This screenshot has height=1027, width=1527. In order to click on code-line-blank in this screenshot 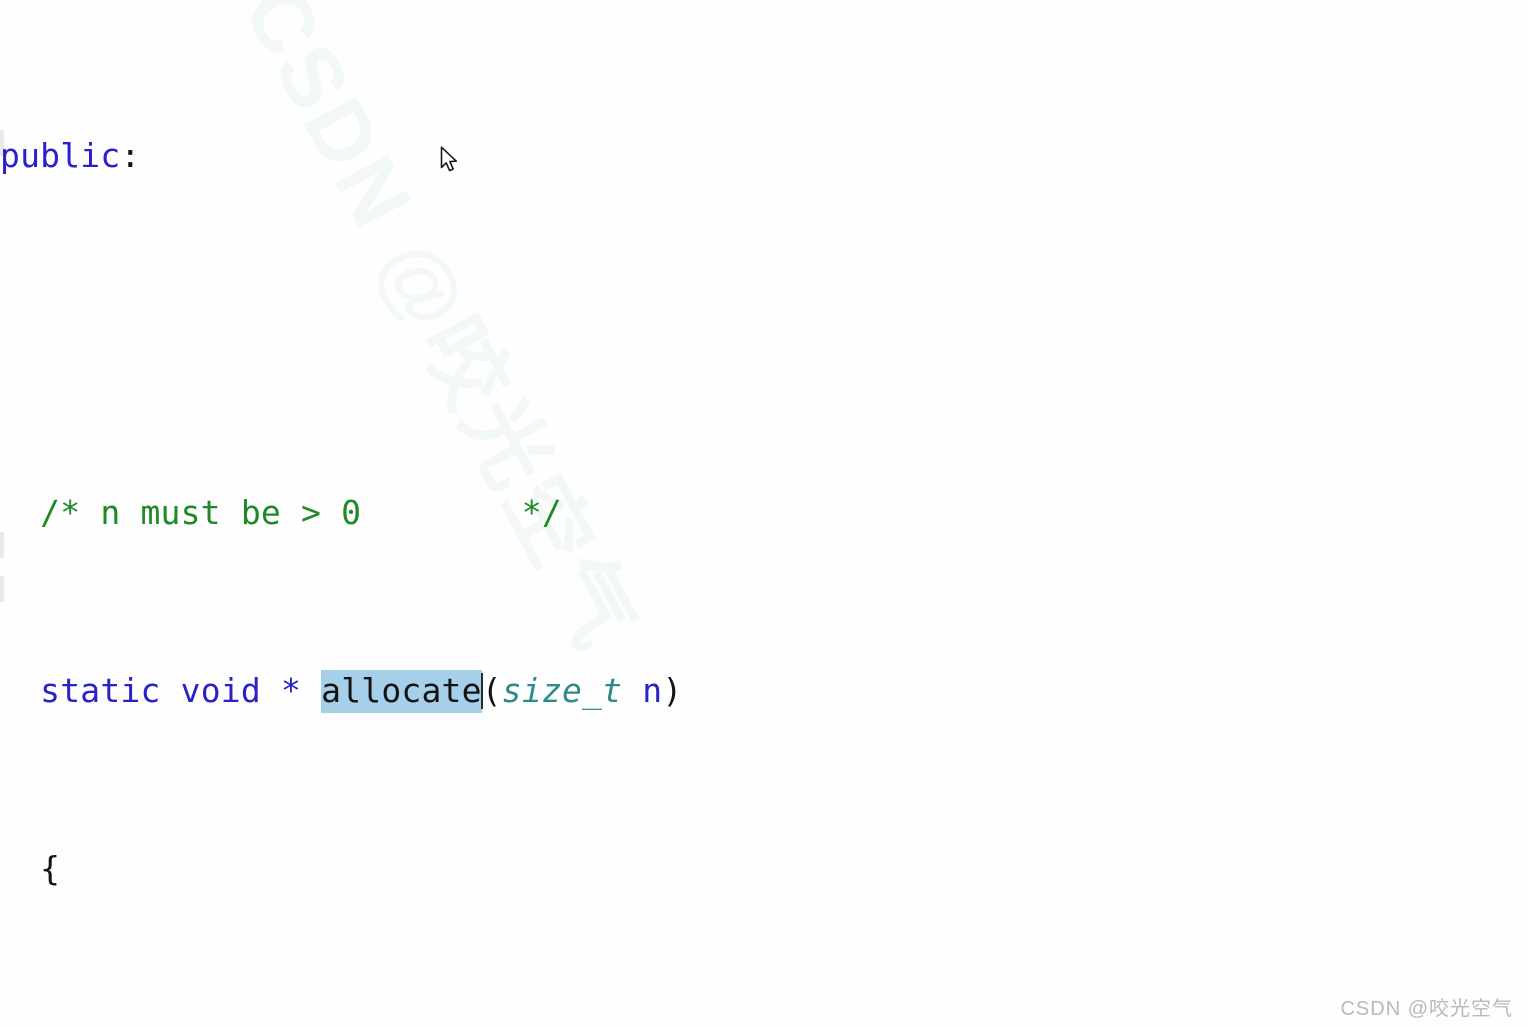, I will do `click(763, 334)`.